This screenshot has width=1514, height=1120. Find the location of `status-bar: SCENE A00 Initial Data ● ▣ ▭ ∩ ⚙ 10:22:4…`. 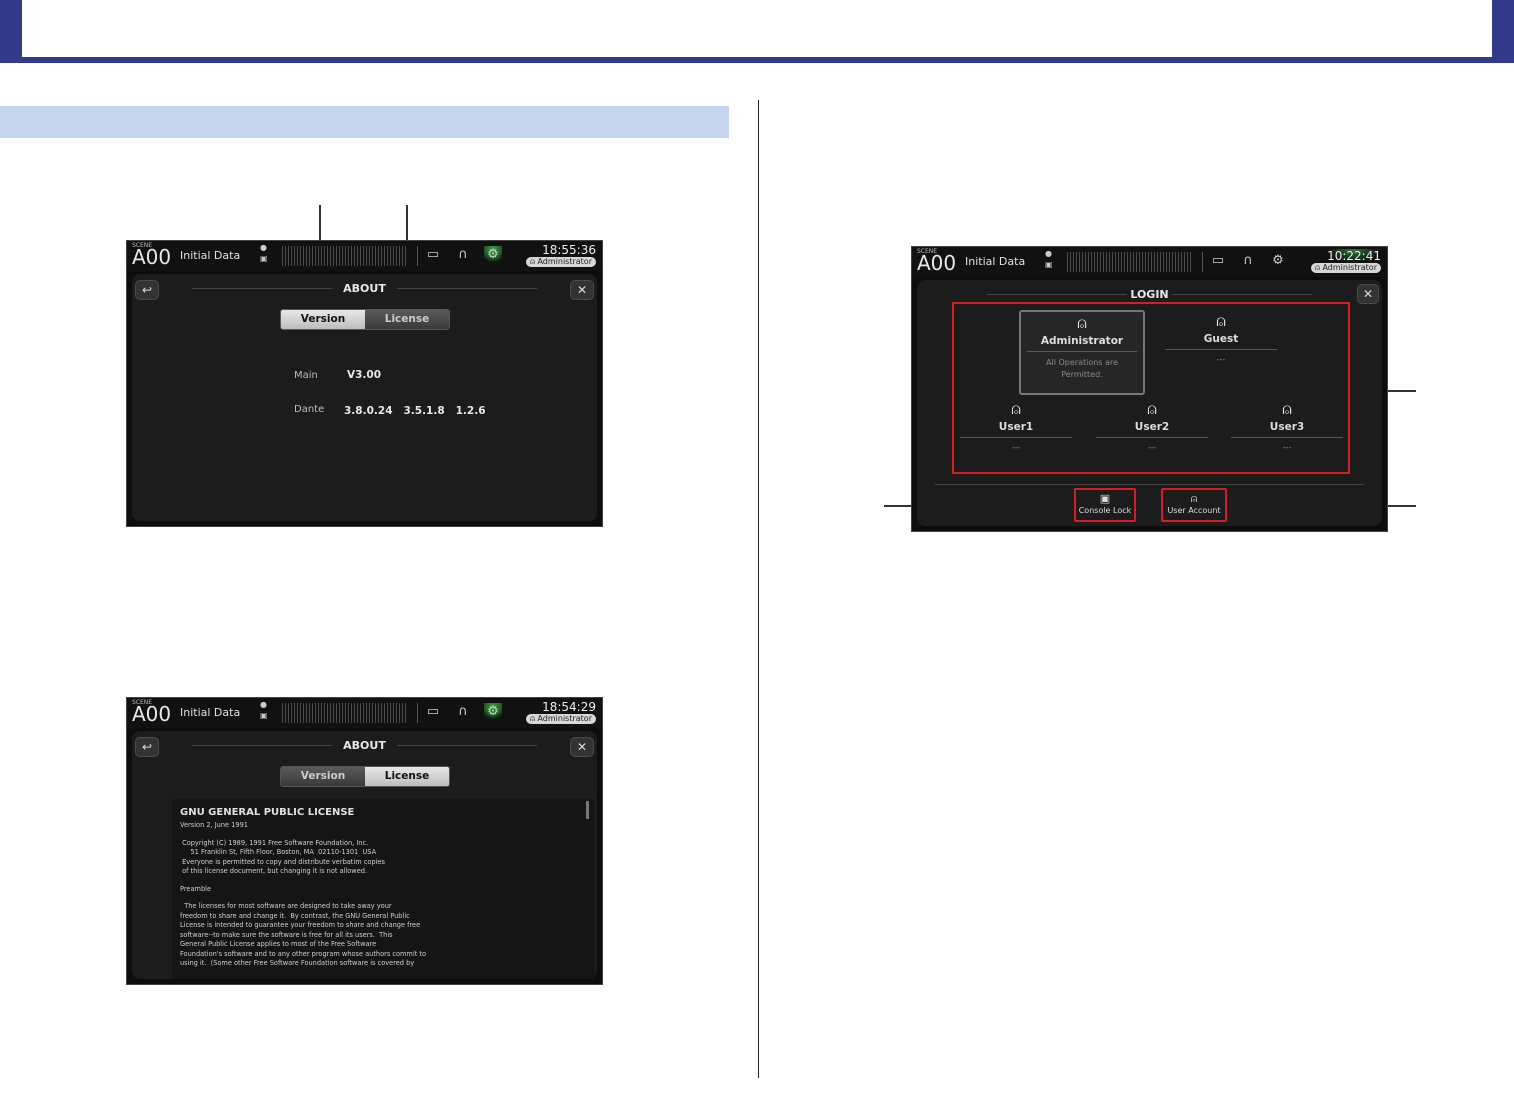

status-bar: SCENE A00 Initial Data ● ▣ ▭ ∩ ⚙ 10:22:4… is located at coordinates (1149, 262).